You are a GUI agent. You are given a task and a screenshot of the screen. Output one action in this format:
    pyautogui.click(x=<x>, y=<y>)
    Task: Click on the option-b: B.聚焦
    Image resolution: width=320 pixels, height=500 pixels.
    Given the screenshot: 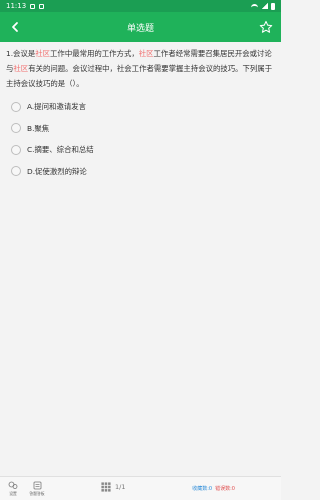 What is the action you would take?
    pyautogui.click(x=143, y=129)
    